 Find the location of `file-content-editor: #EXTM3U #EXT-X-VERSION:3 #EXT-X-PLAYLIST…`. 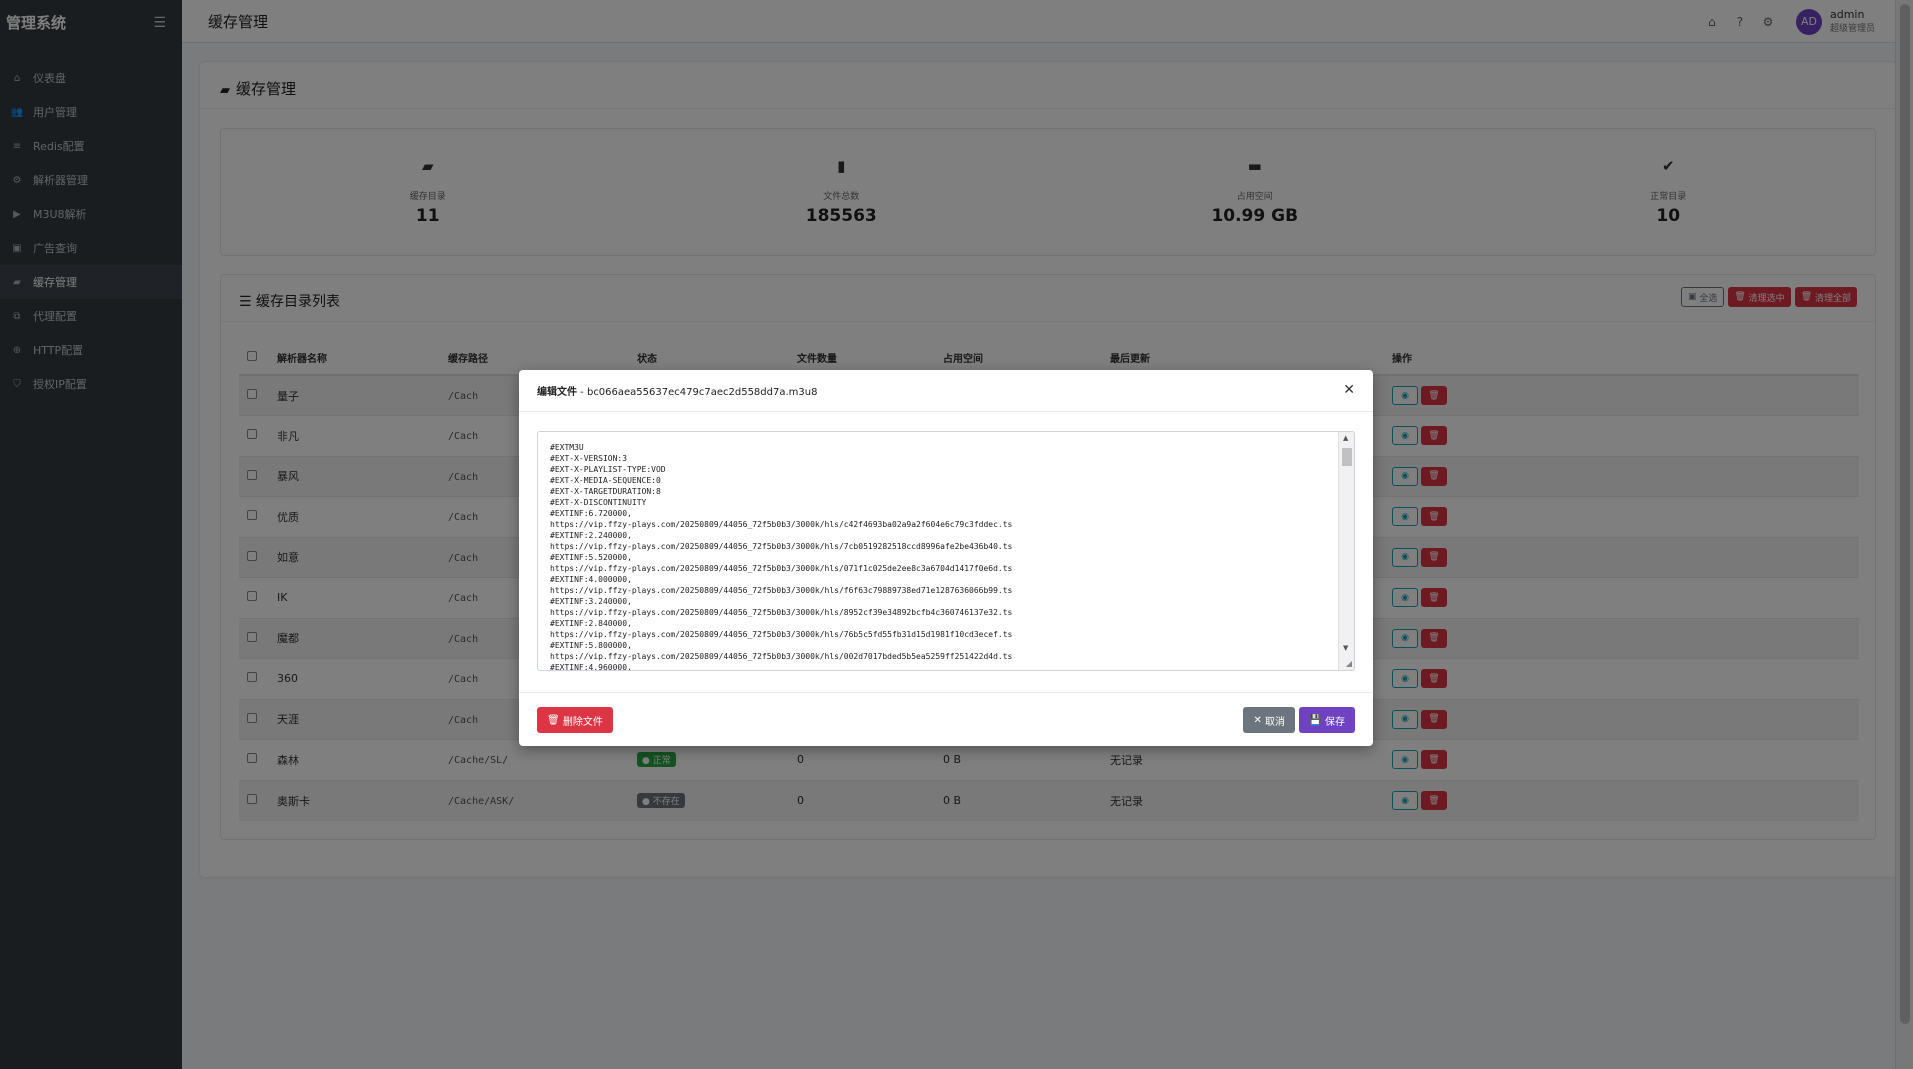

file-content-editor: #EXTM3U #EXT-X-VERSION:3 #EXT-X-PLAYLIST… is located at coordinates (946, 551).